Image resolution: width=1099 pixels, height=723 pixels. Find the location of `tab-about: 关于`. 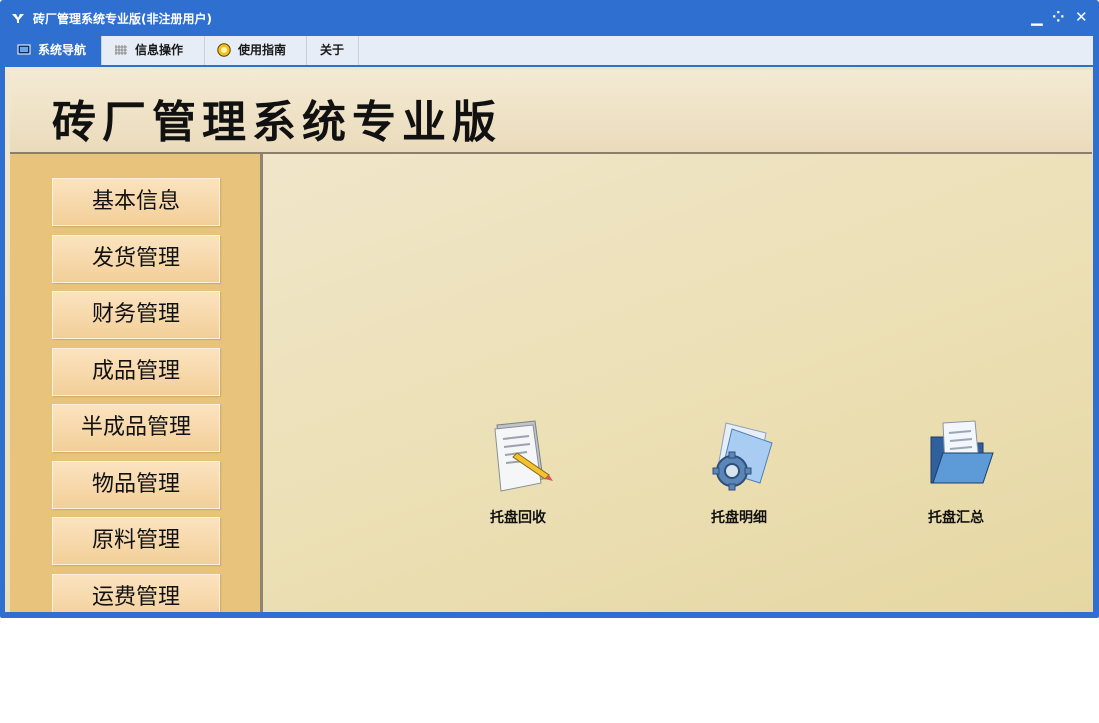

tab-about: 关于 is located at coordinates (333, 50).